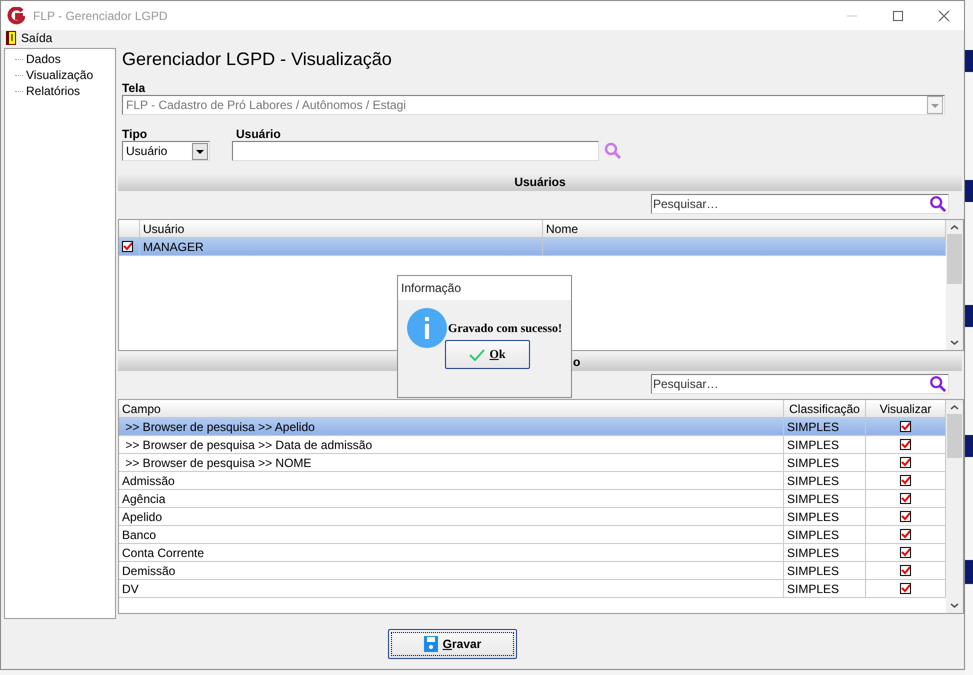 The width and height of the screenshot is (973, 675). I want to click on menu-item: Saída, so click(29, 38).